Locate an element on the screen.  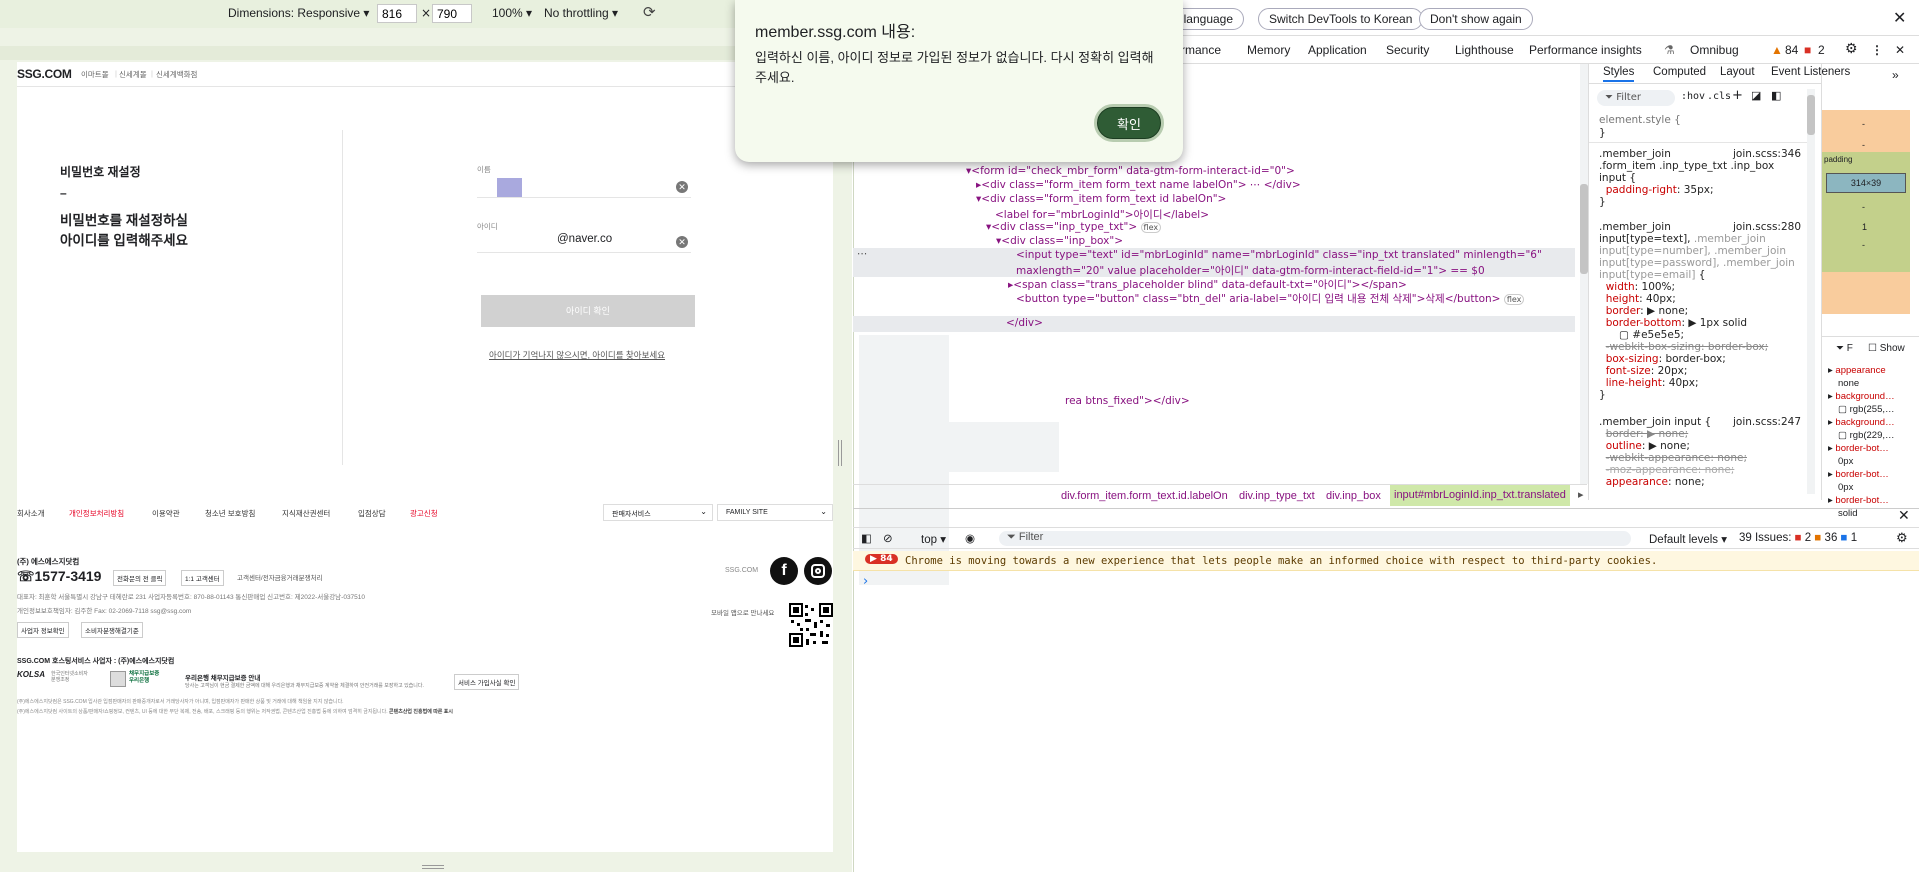
tab-security: Security is located at coordinates (1407, 50).